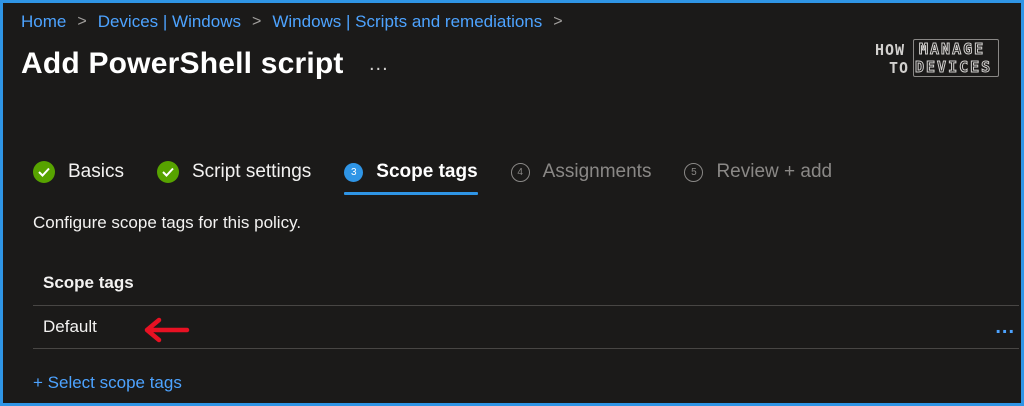 Image resolution: width=1024 pixels, height=406 pixels. What do you see at coordinates (169, 22) in the screenshot?
I see `breadcrumb-devices-windows: Devices | Windows` at bounding box center [169, 22].